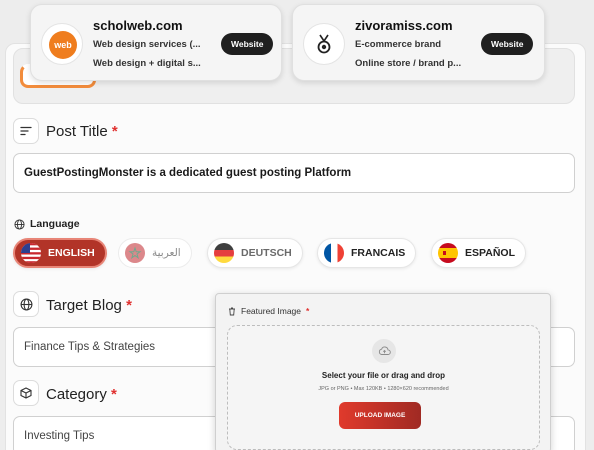 Image resolution: width=594 pixels, height=450 pixels. What do you see at coordinates (81, 394) in the screenshot?
I see `category-label: Category *` at bounding box center [81, 394].